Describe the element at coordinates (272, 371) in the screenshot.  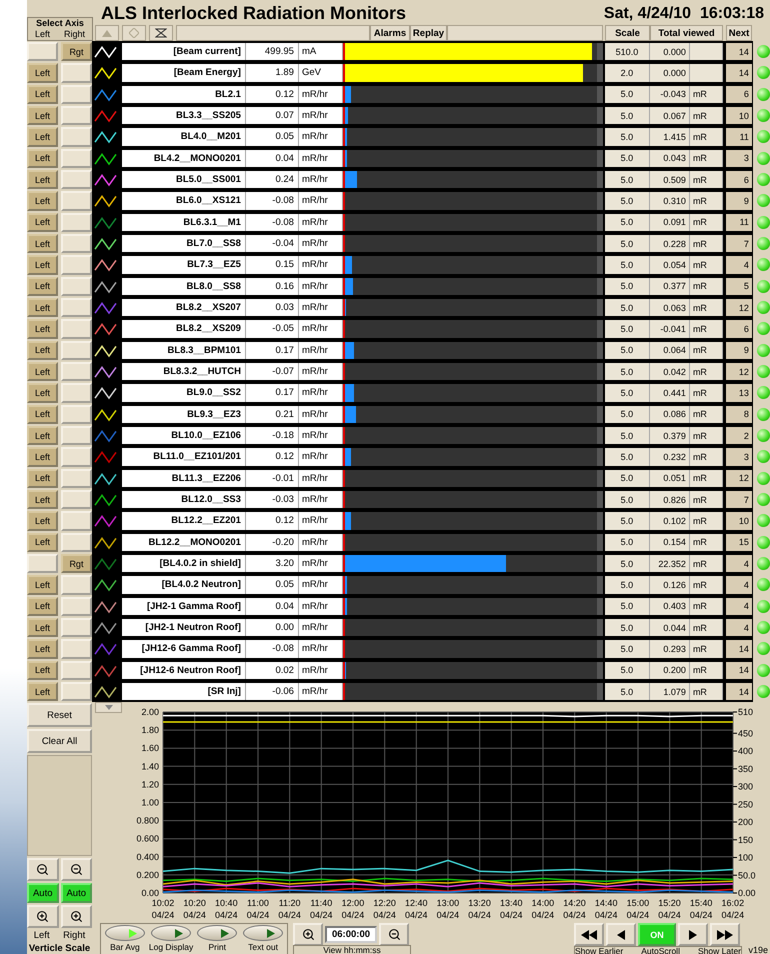
I see `reading-value: -0.07` at that location.